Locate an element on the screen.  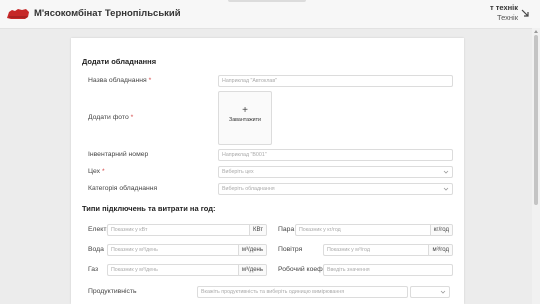
scroll-up-arrow-icon is located at coordinates (536, 31).